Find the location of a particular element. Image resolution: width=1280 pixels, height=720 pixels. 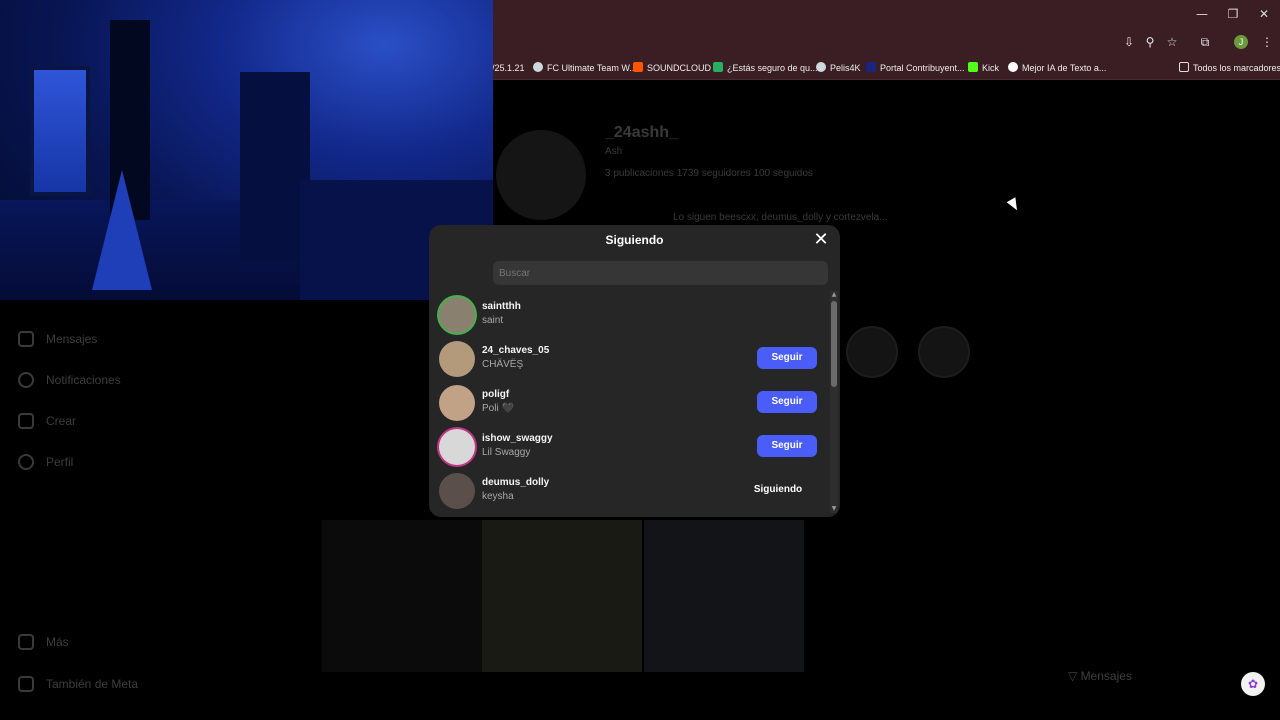

scroll-up-icon: ▲ is located at coordinates (834, 295).